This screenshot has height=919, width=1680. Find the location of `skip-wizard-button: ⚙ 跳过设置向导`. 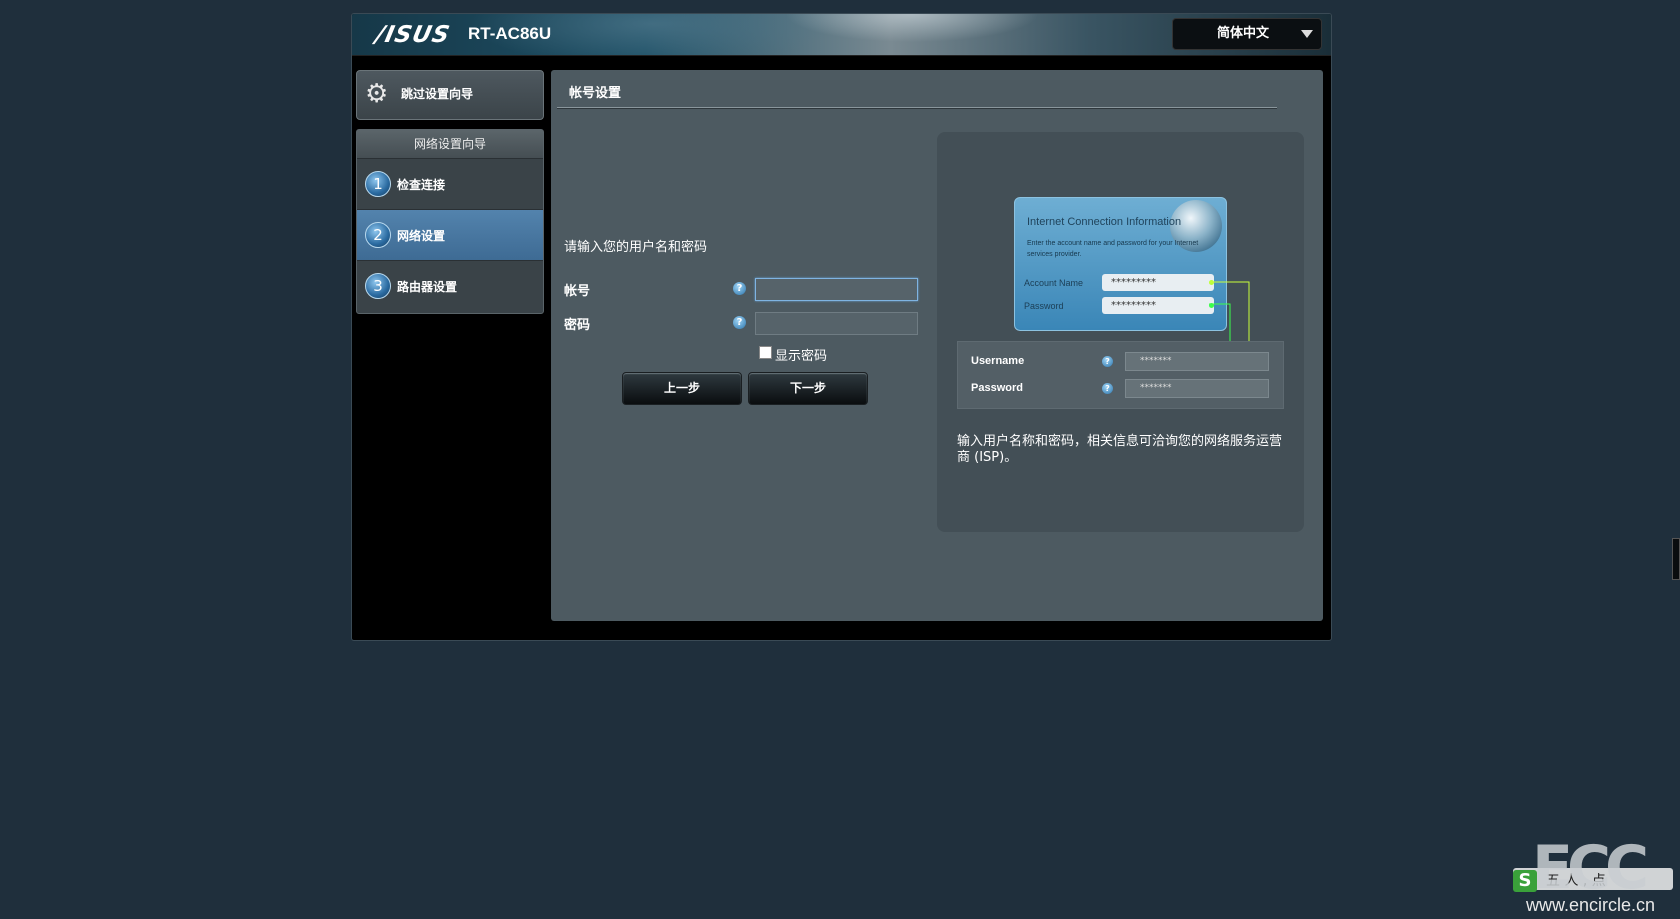

skip-wizard-button: ⚙ 跳过设置向导 is located at coordinates (450, 95).